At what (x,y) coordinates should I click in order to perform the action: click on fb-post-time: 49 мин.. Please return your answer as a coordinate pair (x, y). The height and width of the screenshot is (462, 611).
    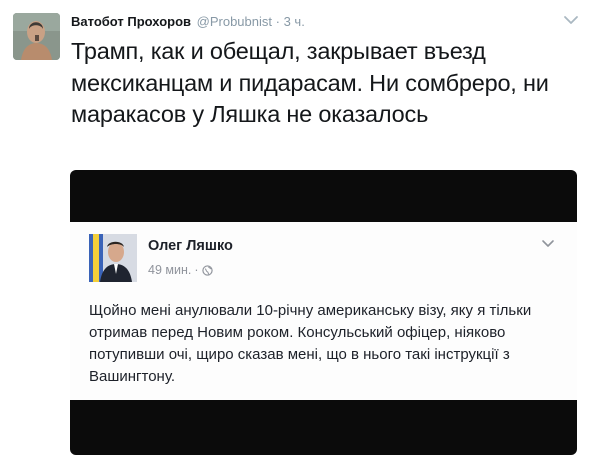
    Looking at the image, I should click on (170, 270).